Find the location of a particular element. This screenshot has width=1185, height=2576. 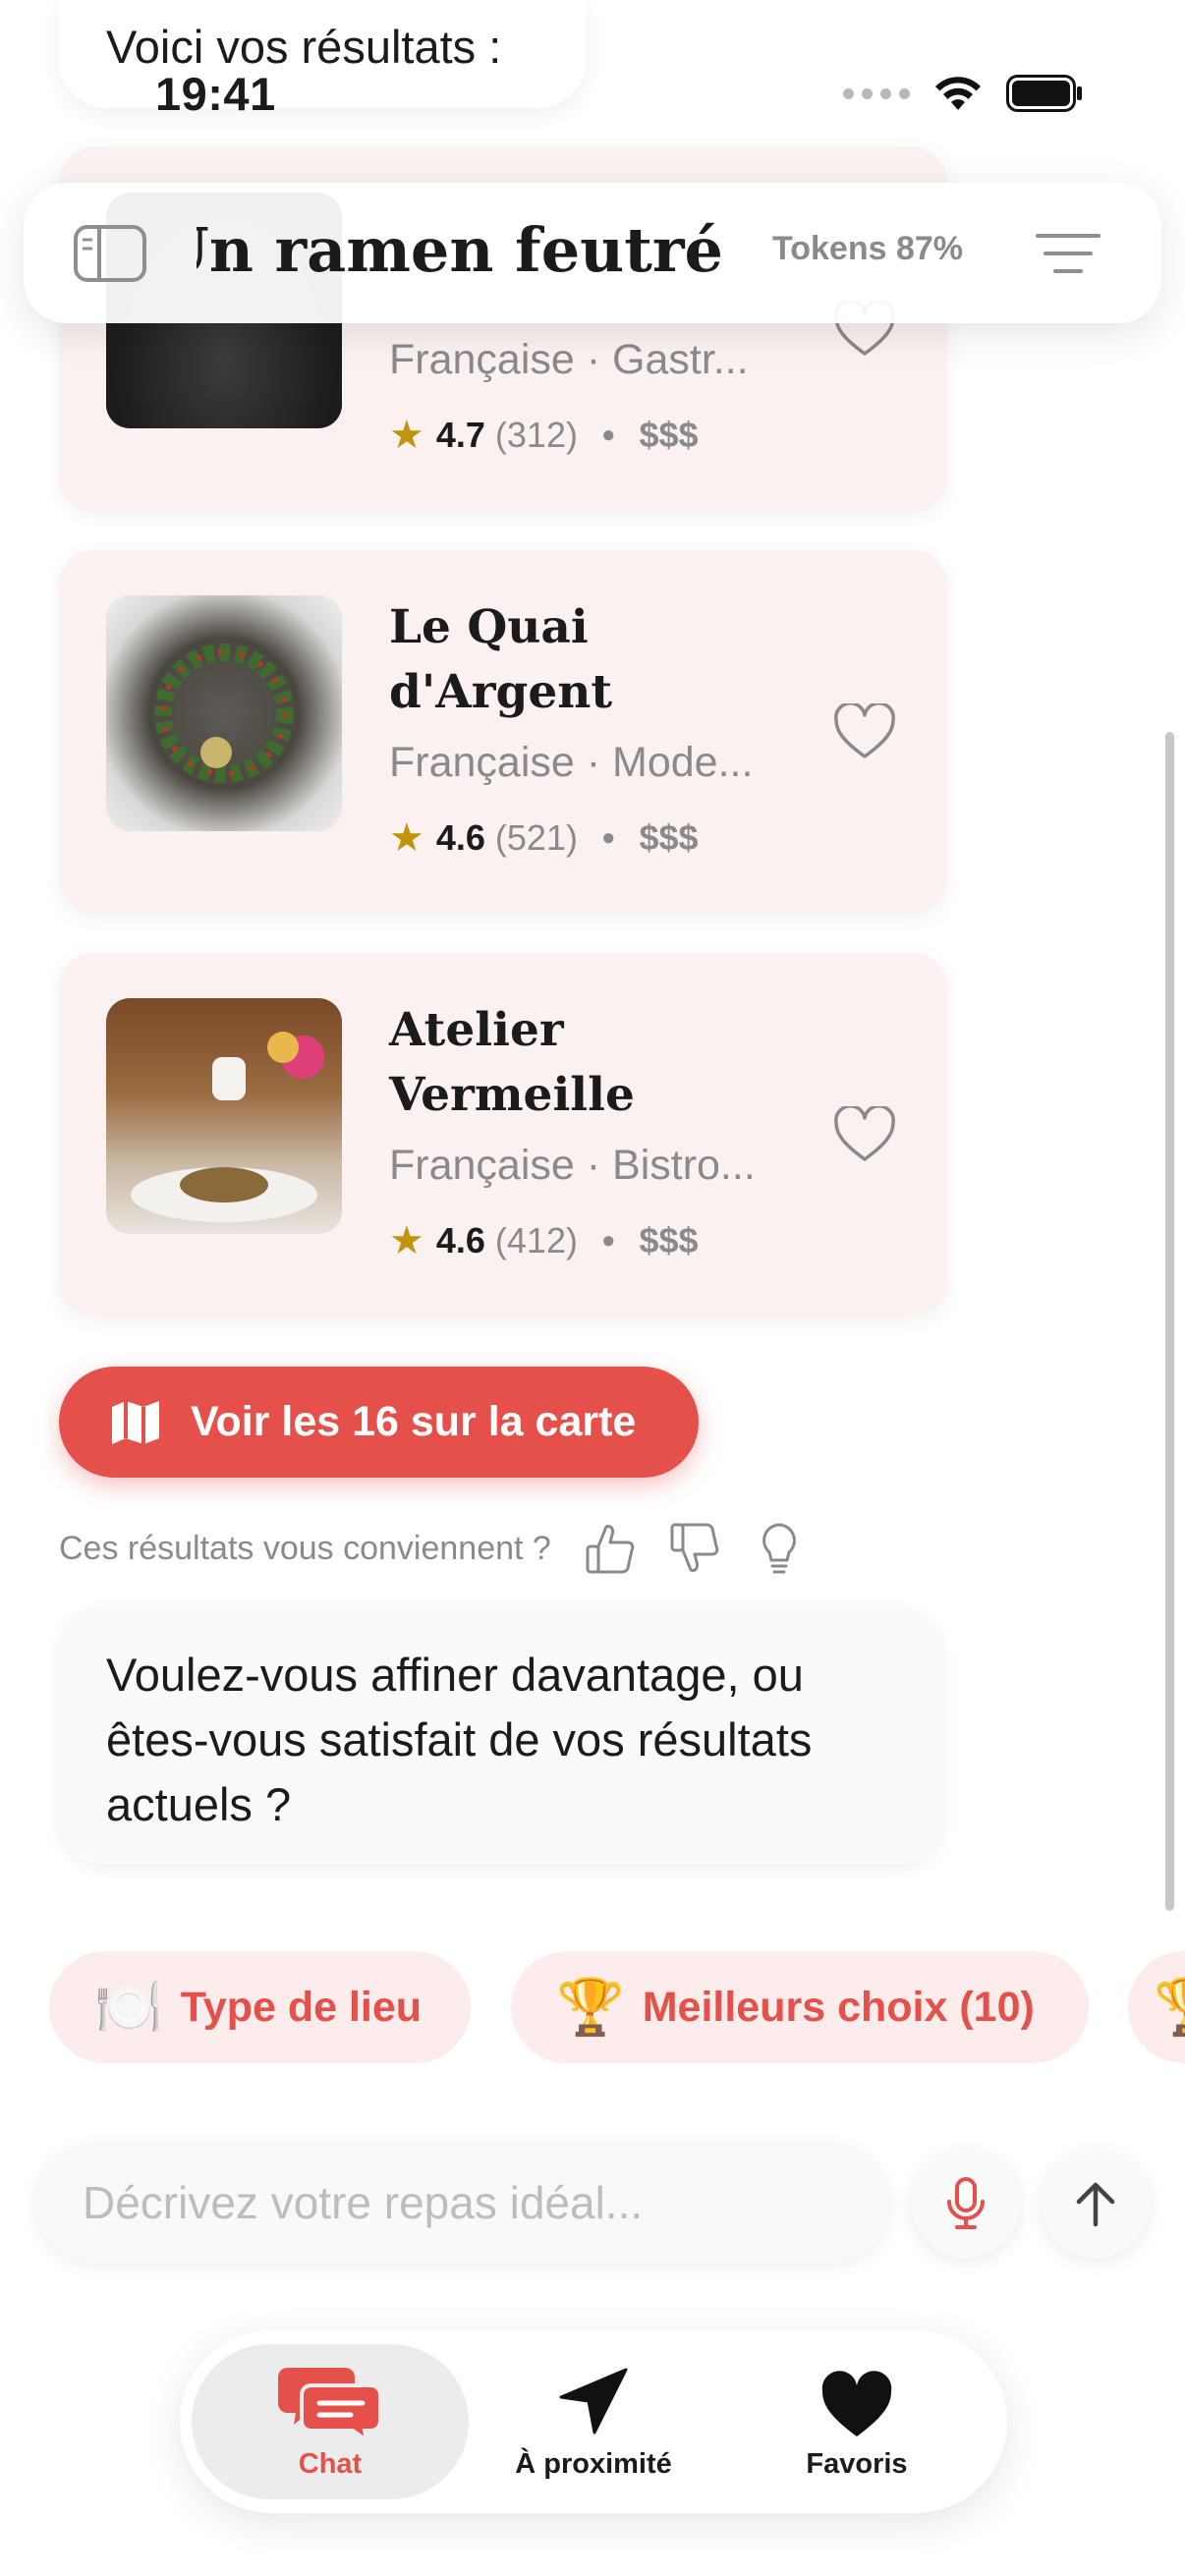

tab-favorites: Favoris is located at coordinates (857, 2421).